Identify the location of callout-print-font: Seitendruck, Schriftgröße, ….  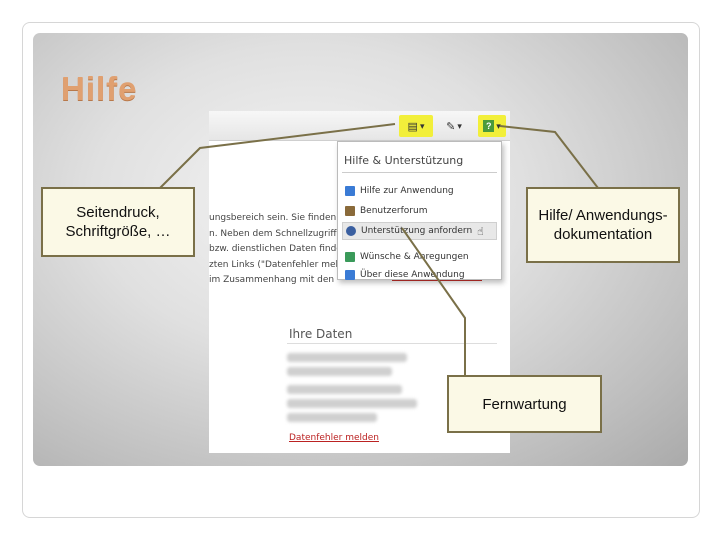
(118, 222).